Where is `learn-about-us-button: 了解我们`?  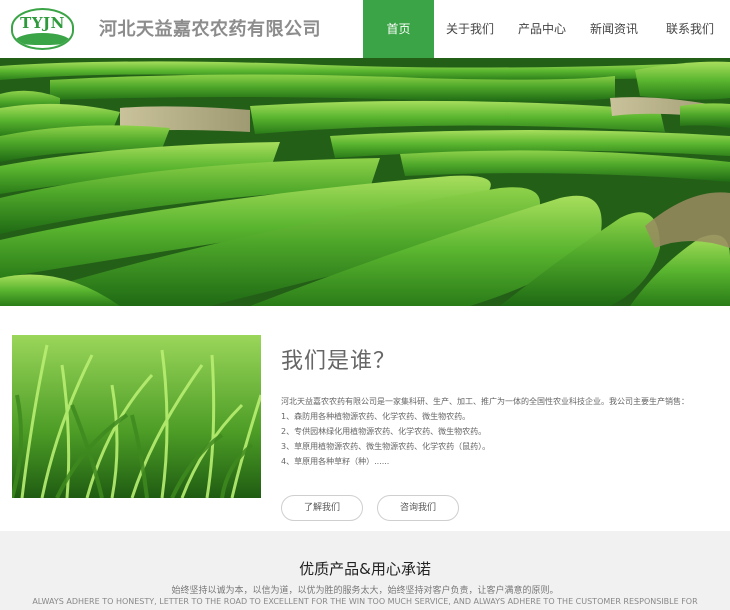
learn-about-us-button: 了解我们 is located at coordinates (322, 508).